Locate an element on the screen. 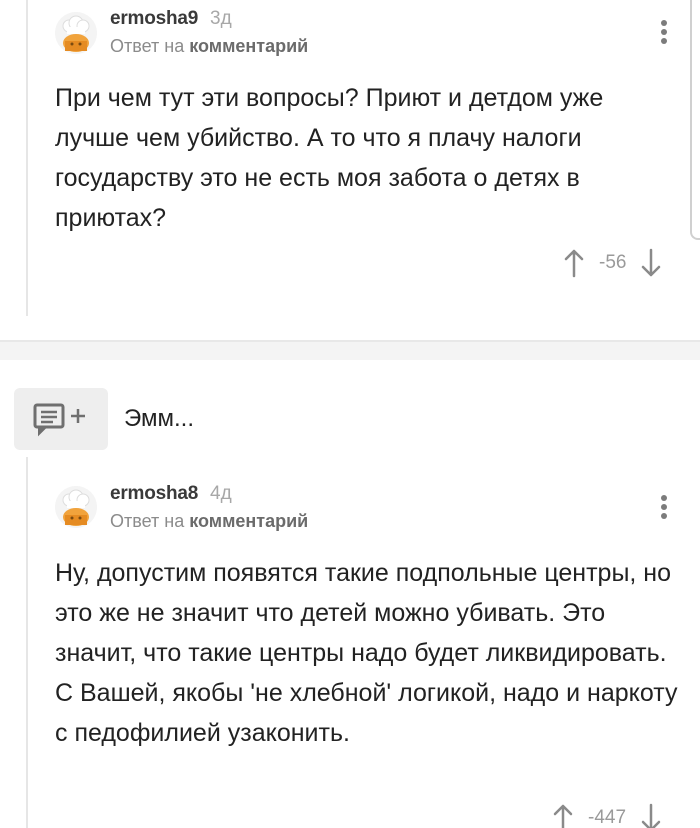  section-gap is located at coordinates (350, 351).